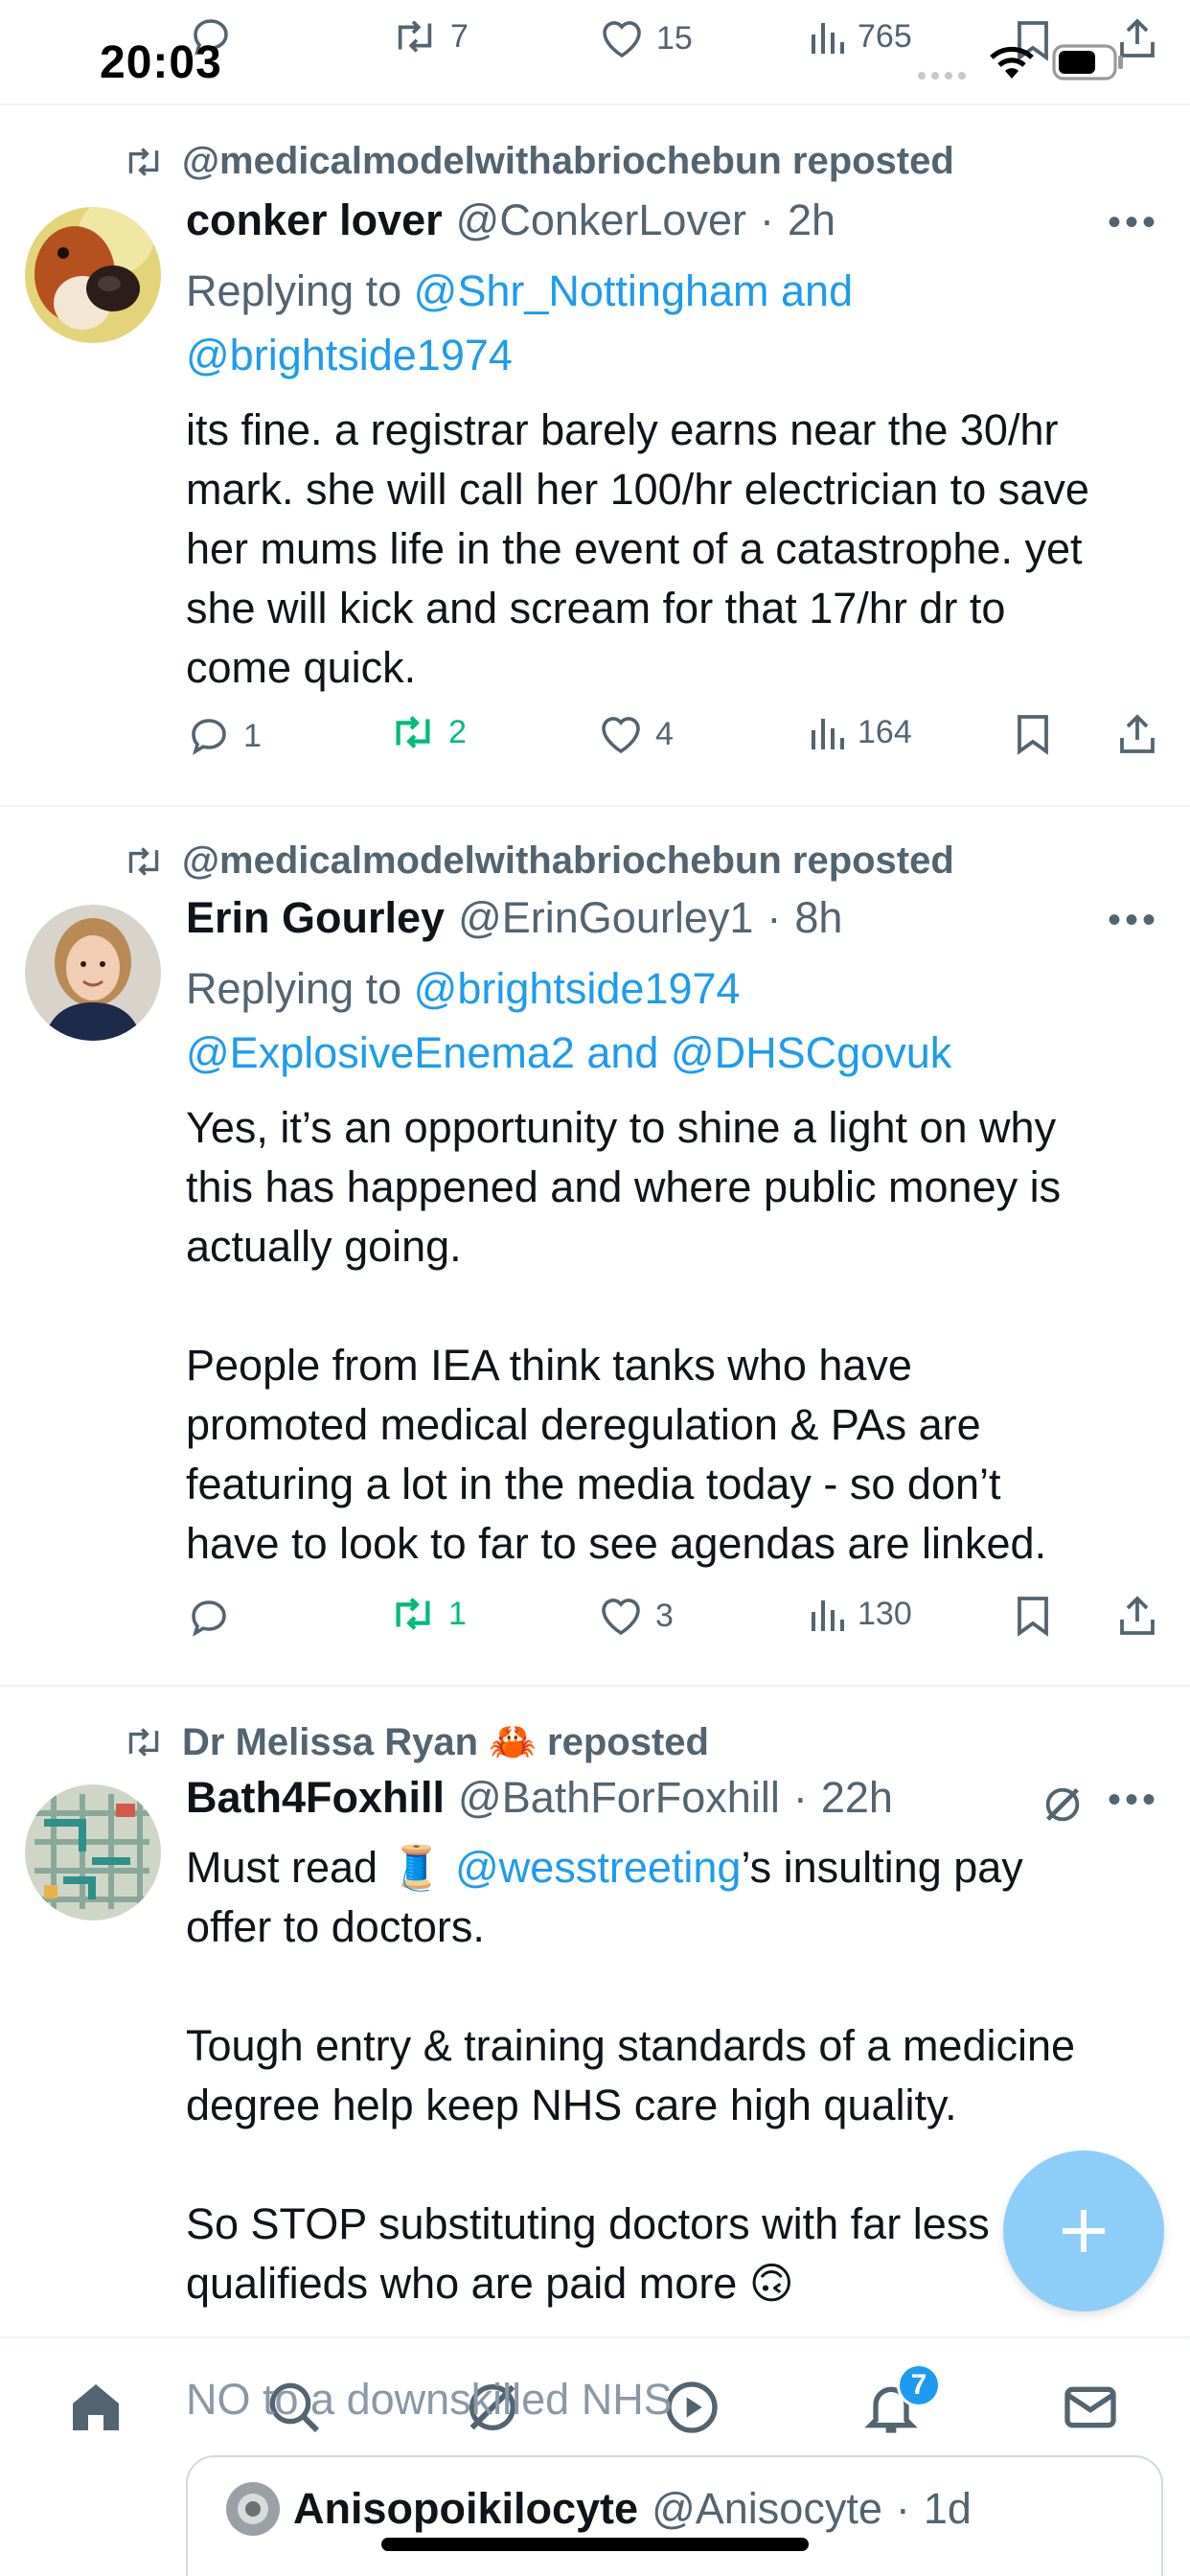 The width and height of the screenshot is (1190, 2576). I want to click on reply-mention-link: @ExplosiveEnema2 and @DHSCgovuk, so click(569, 1052).